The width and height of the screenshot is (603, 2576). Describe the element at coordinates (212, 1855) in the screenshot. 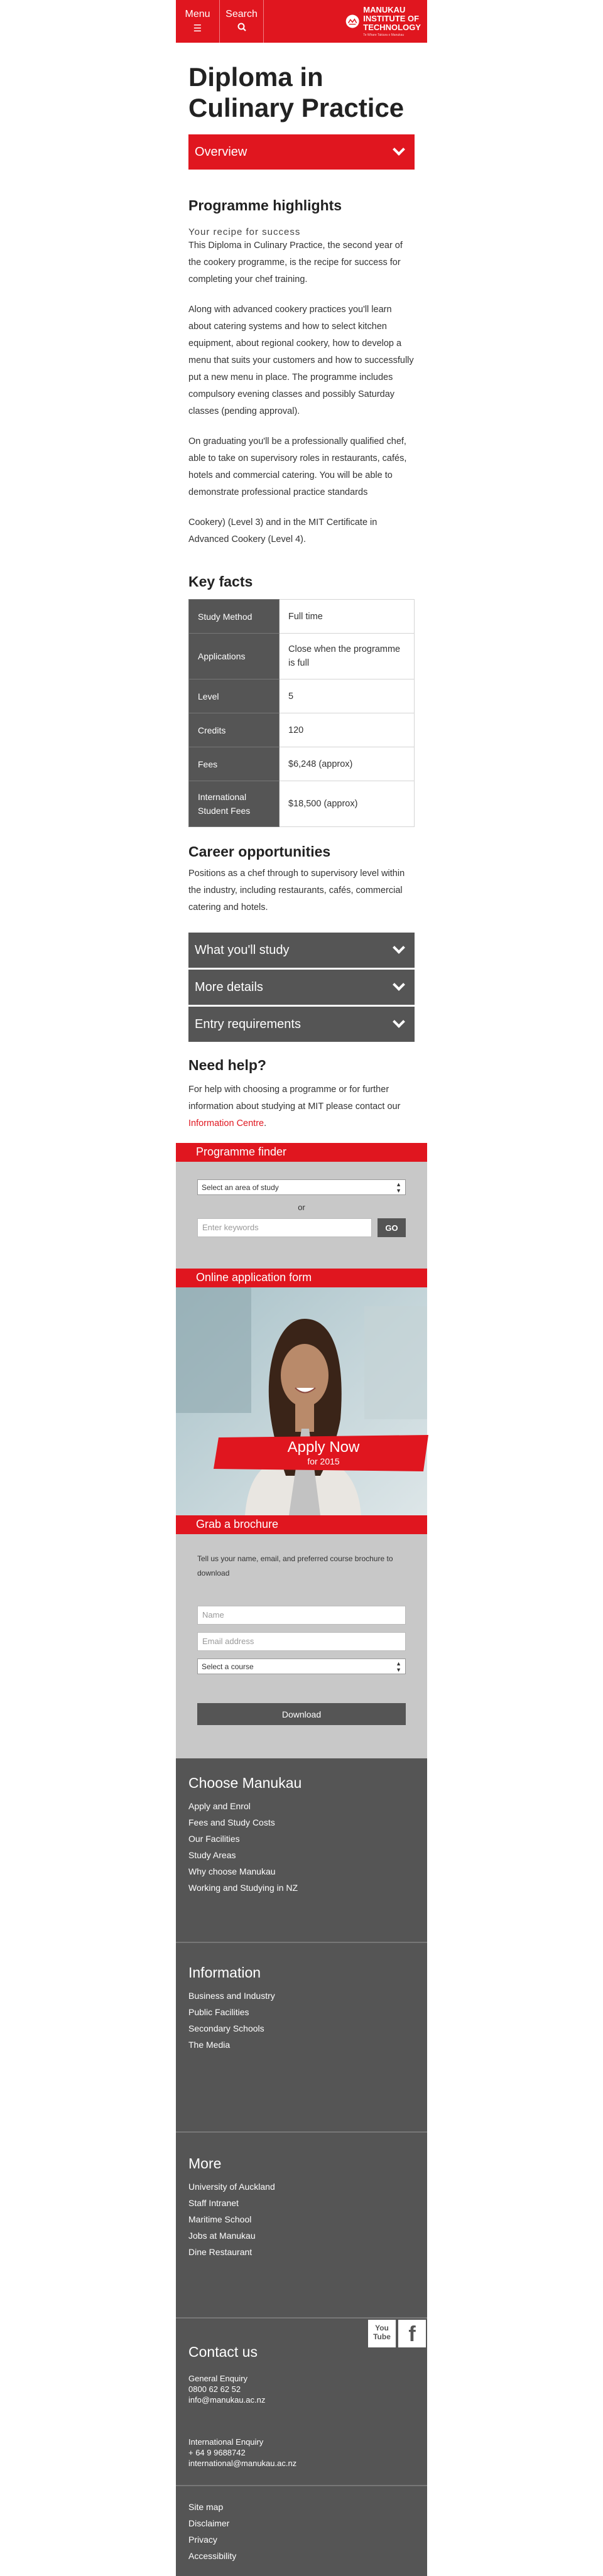

I see `footer-link: Study Areas` at that location.